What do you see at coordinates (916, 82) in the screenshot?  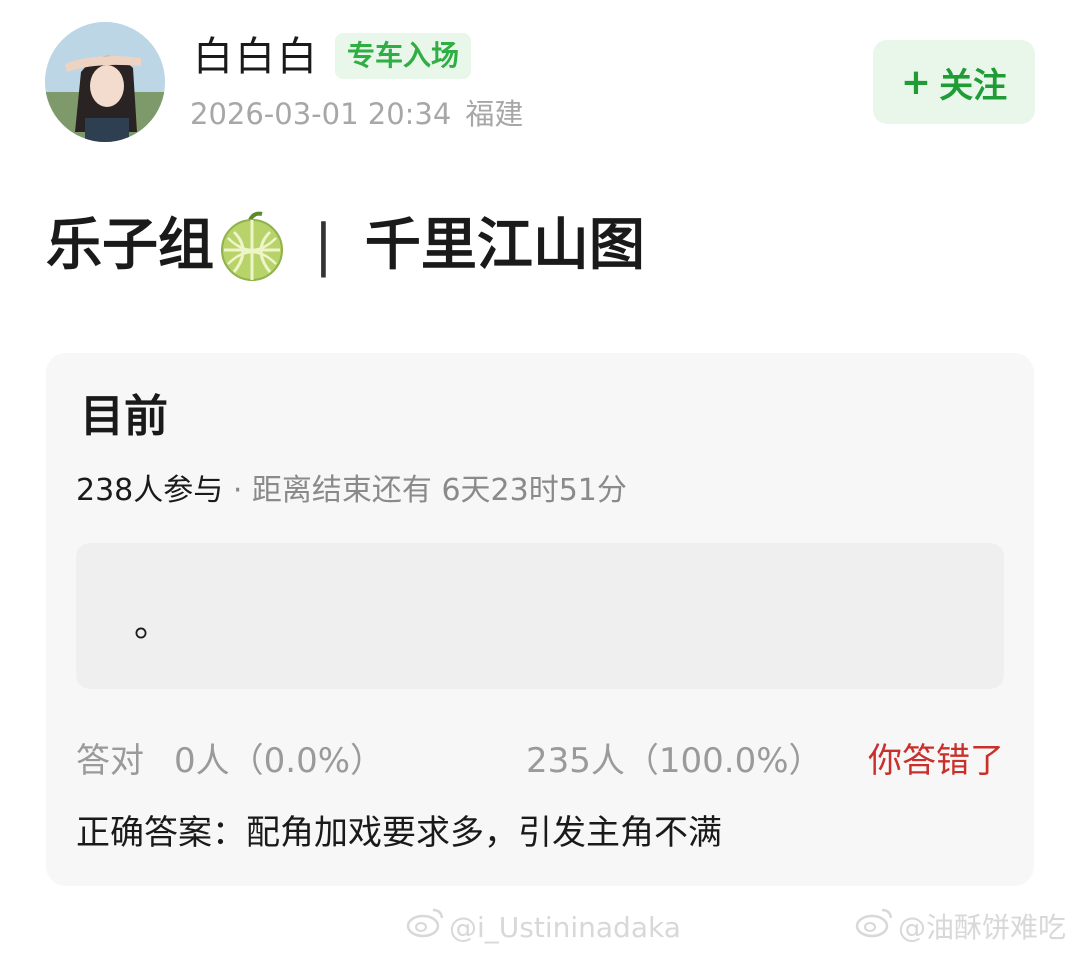 I see `plus-icon: +` at bounding box center [916, 82].